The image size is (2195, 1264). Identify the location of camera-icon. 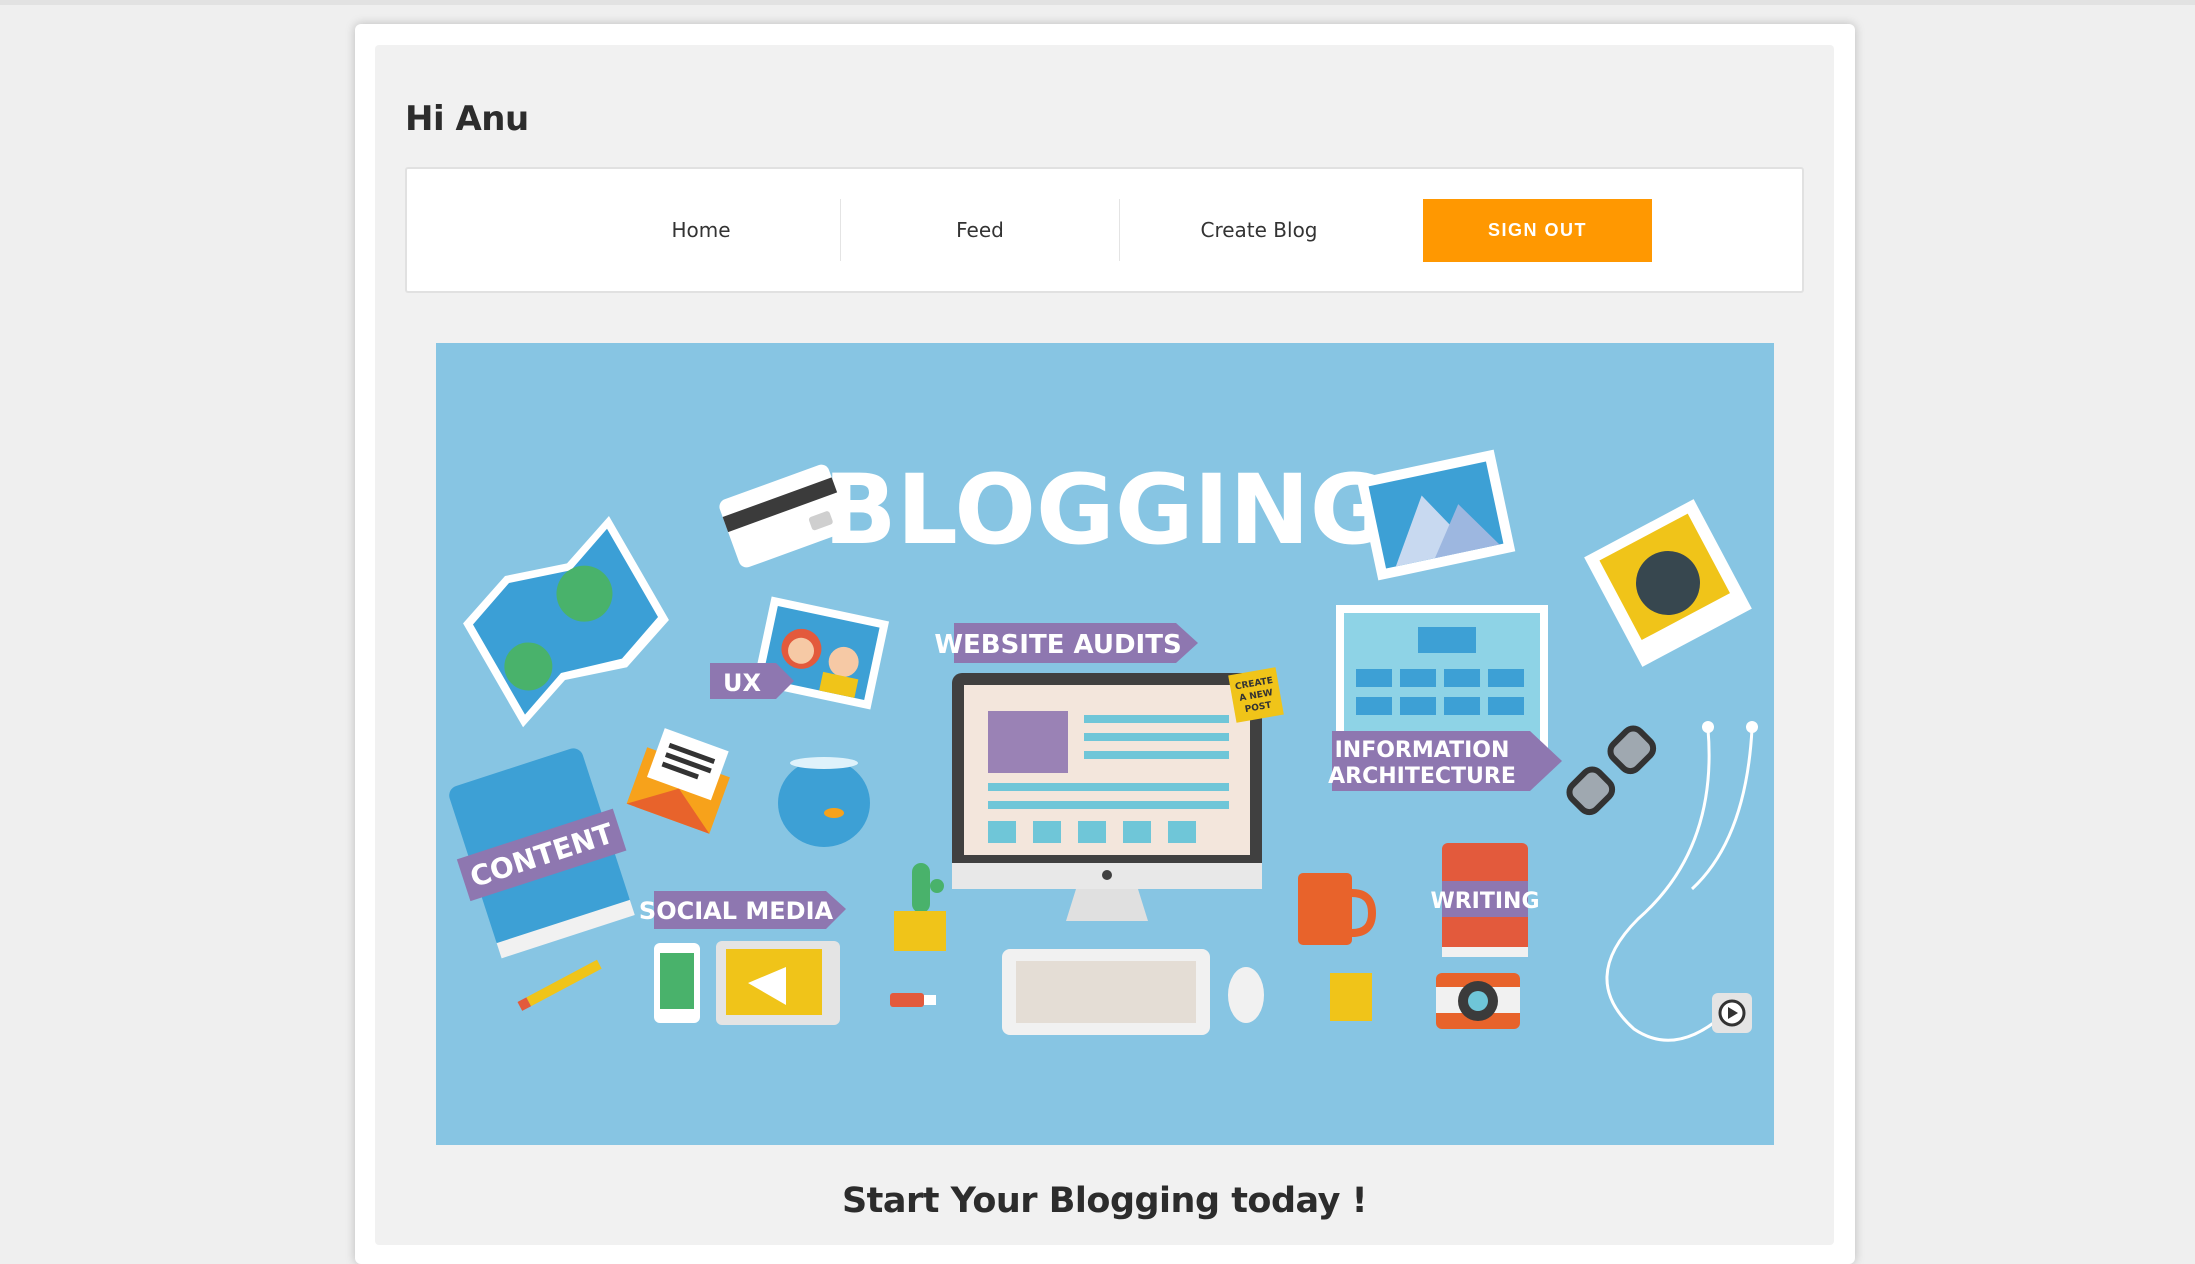
(1478, 1001).